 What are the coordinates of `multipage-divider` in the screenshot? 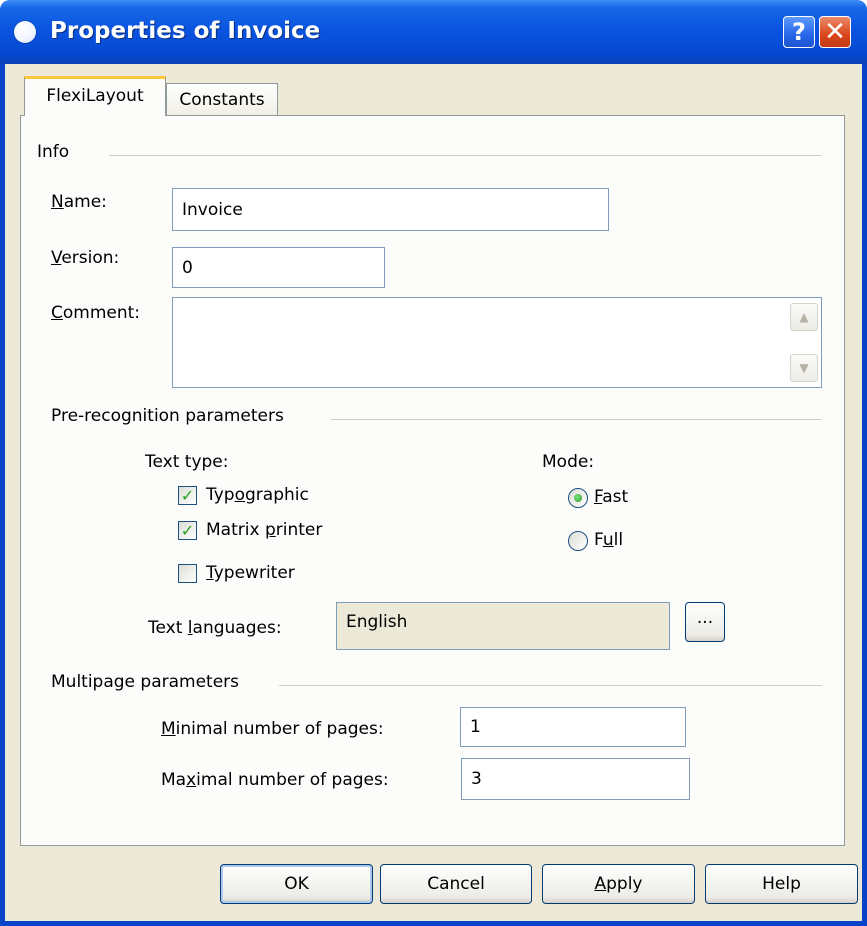 It's located at (550, 685).